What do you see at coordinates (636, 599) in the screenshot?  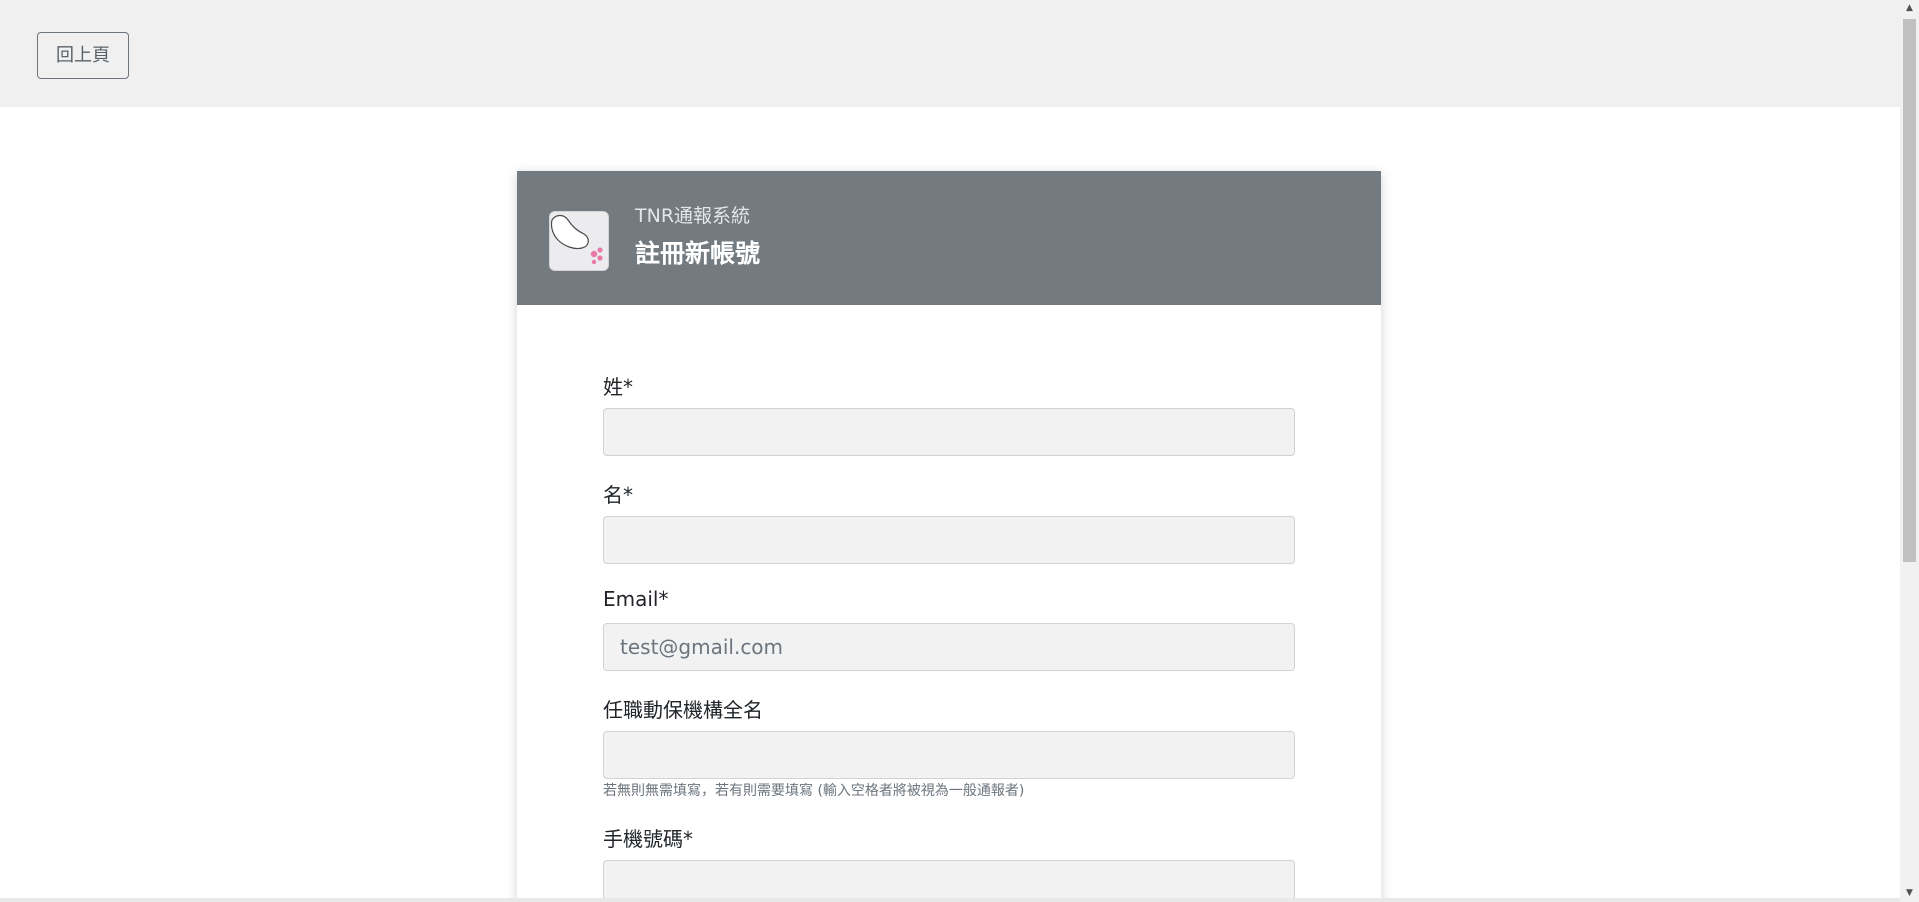 I see `email-label: Email*` at bounding box center [636, 599].